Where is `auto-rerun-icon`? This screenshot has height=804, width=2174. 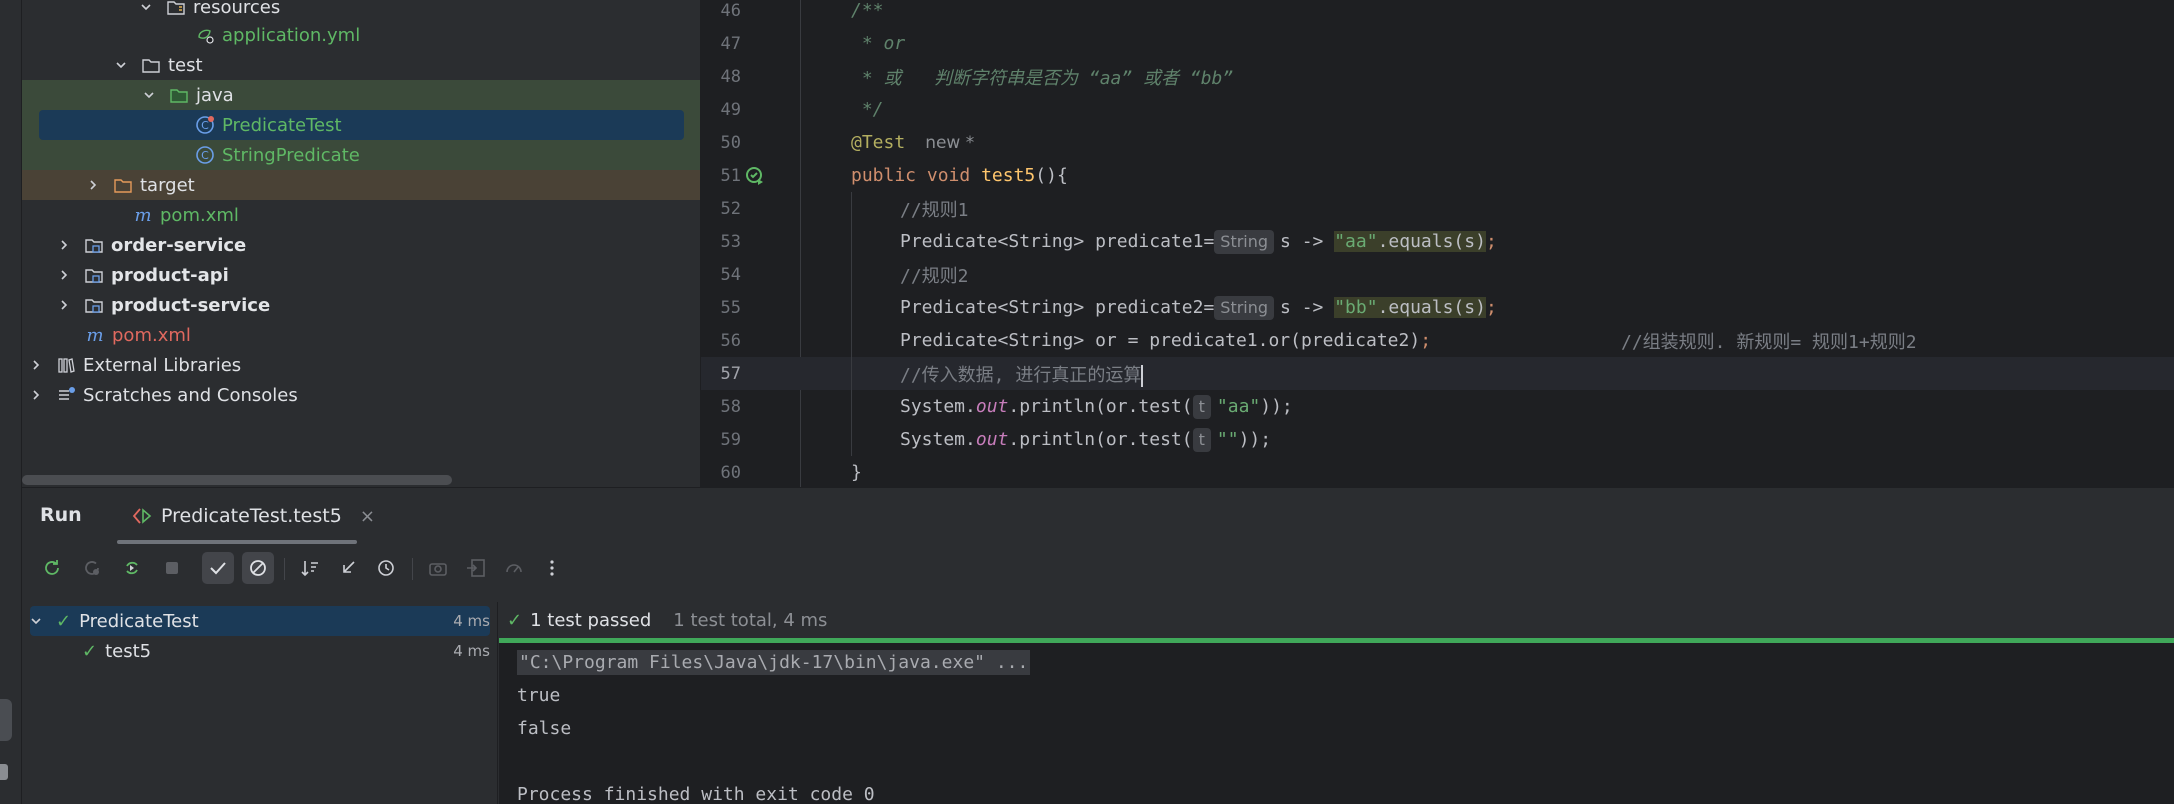
auto-rerun-icon is located at coordinates (132, 568).